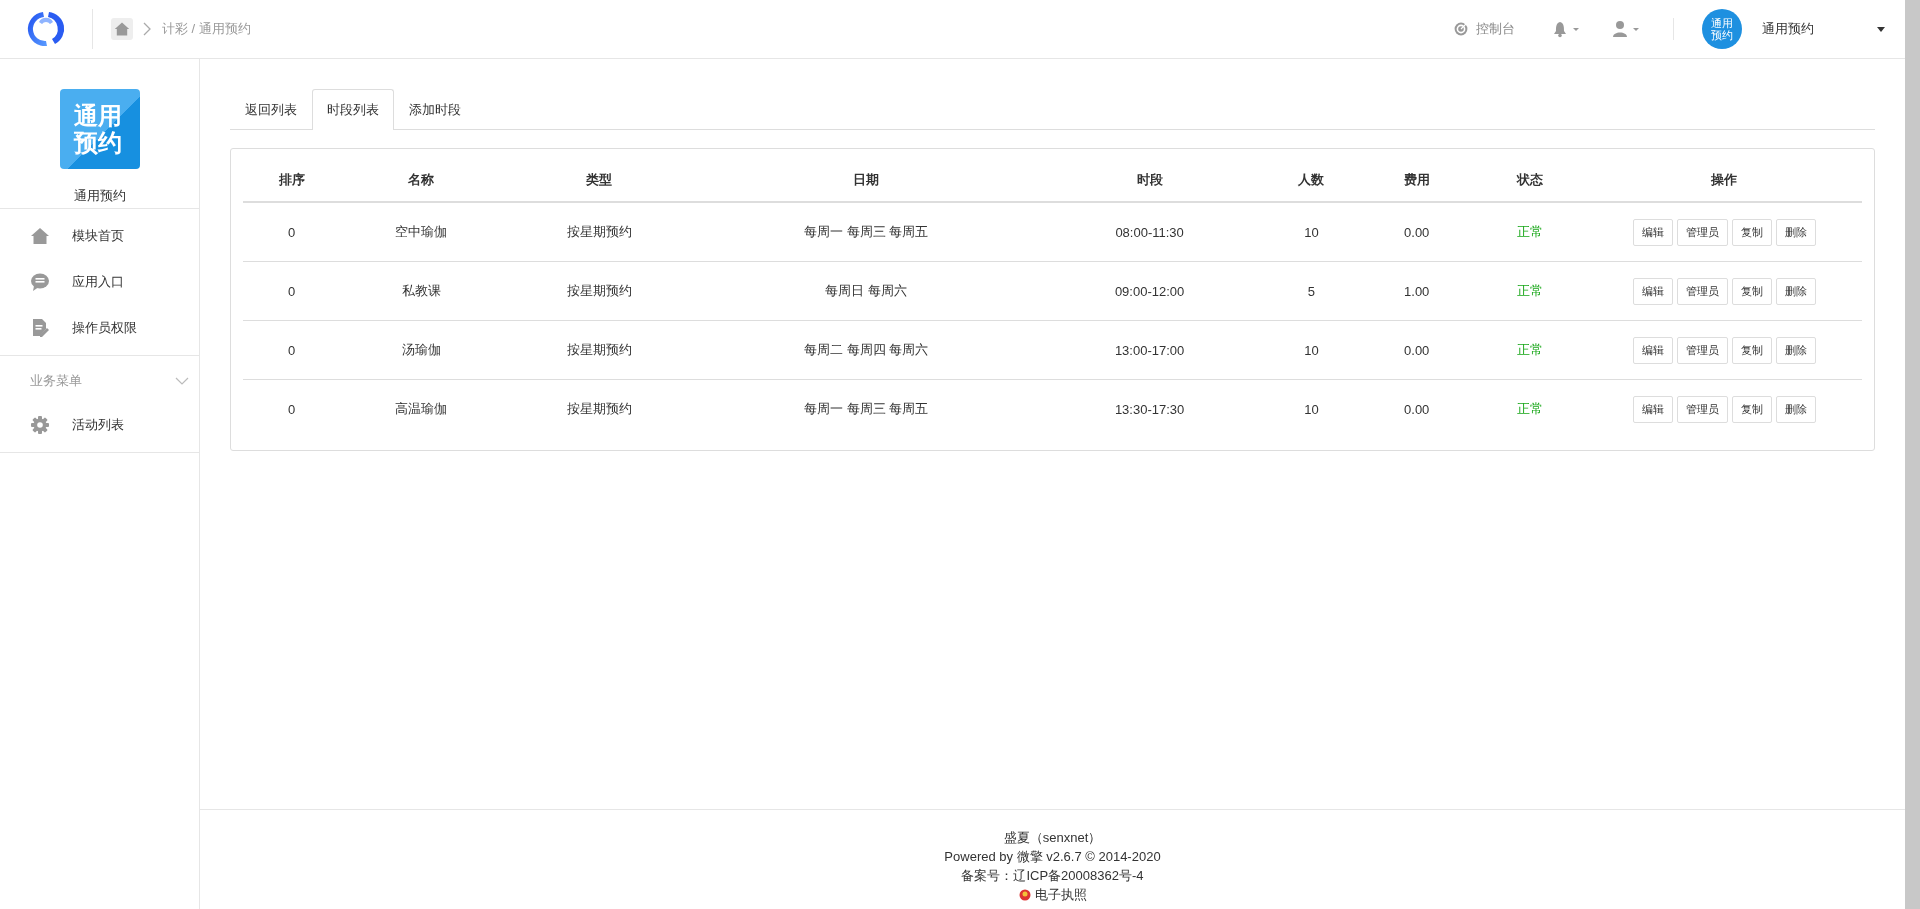 The image size is (1920, 909). What do you see at coordinates (40, 282) in the screenshot?
I see `chat-bubble-icon` at bounding box center [40, 282].